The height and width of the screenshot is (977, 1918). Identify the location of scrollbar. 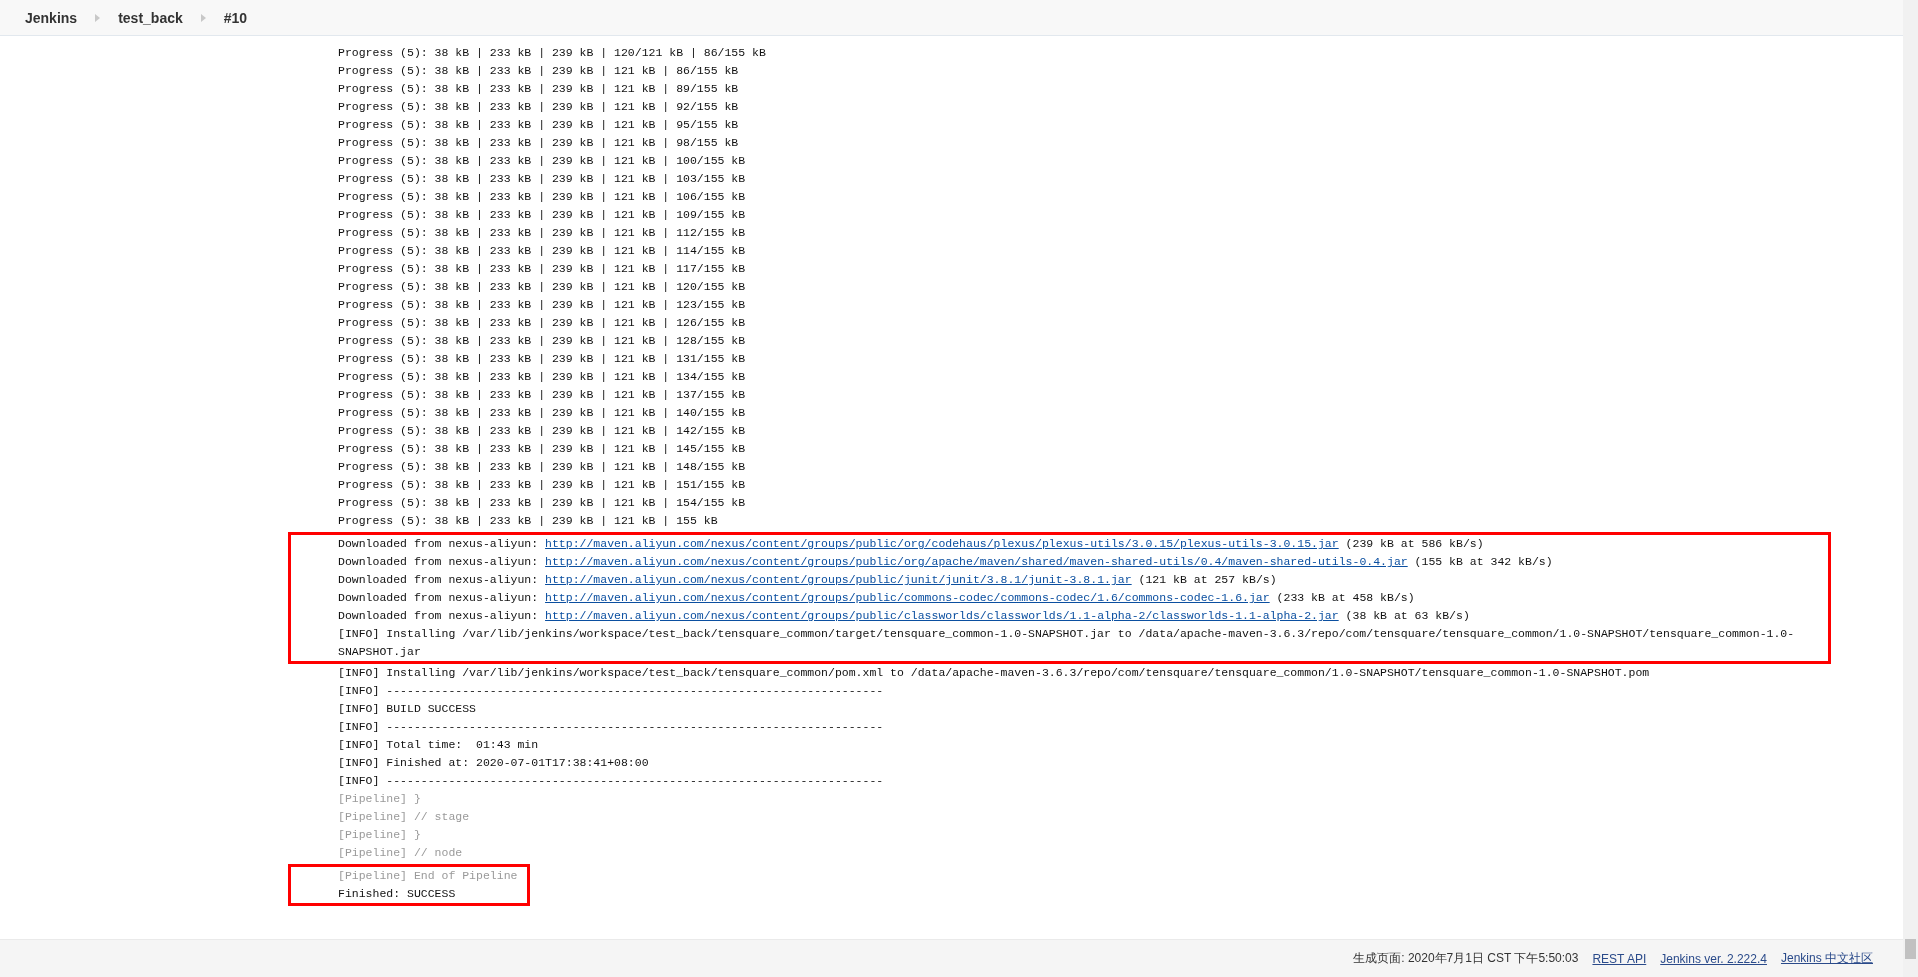
(1910, 488).